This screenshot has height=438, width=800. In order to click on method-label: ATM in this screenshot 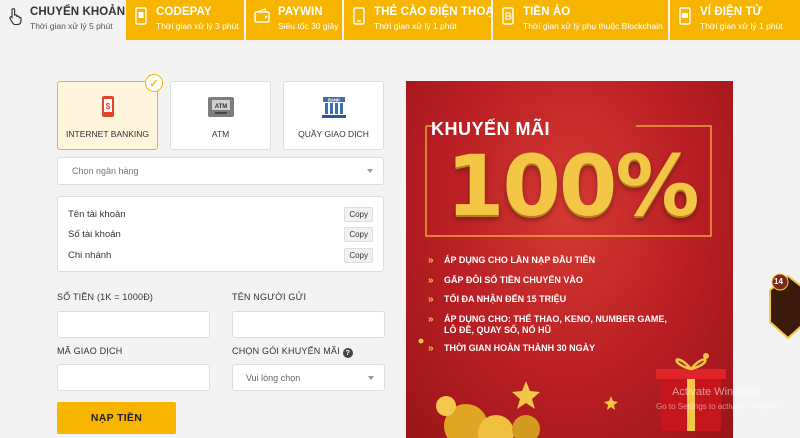, I will do `click(220, 134)`.